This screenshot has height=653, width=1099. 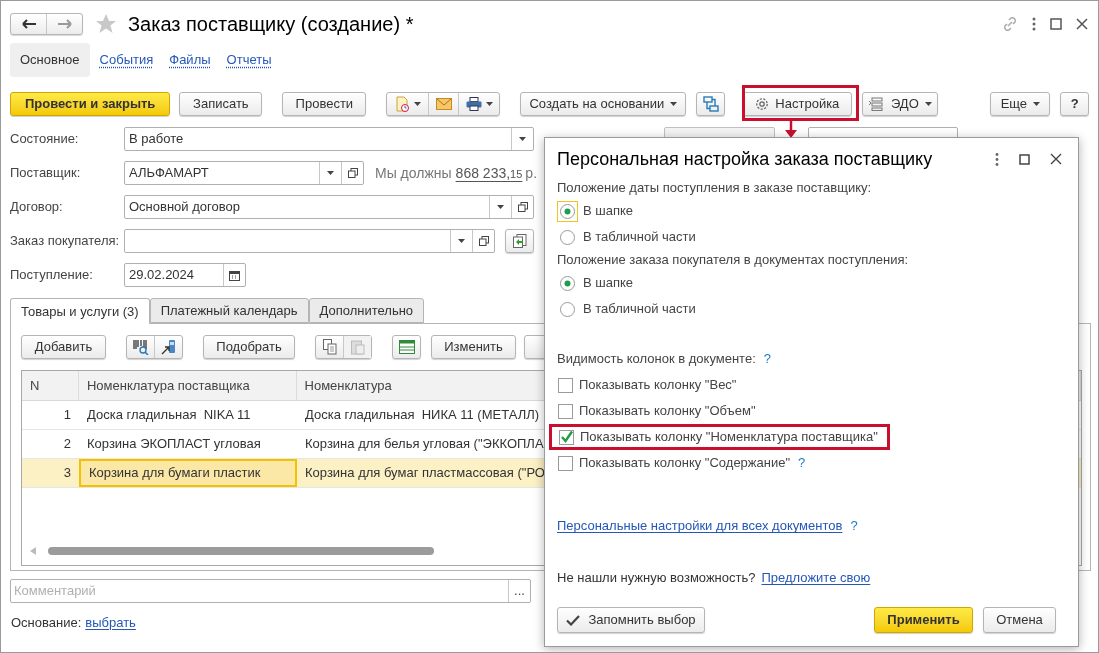 I want to click on table-cell-text: Корзина для белья угловая ("ЭККОПЛА, so click(x=424, y=444).